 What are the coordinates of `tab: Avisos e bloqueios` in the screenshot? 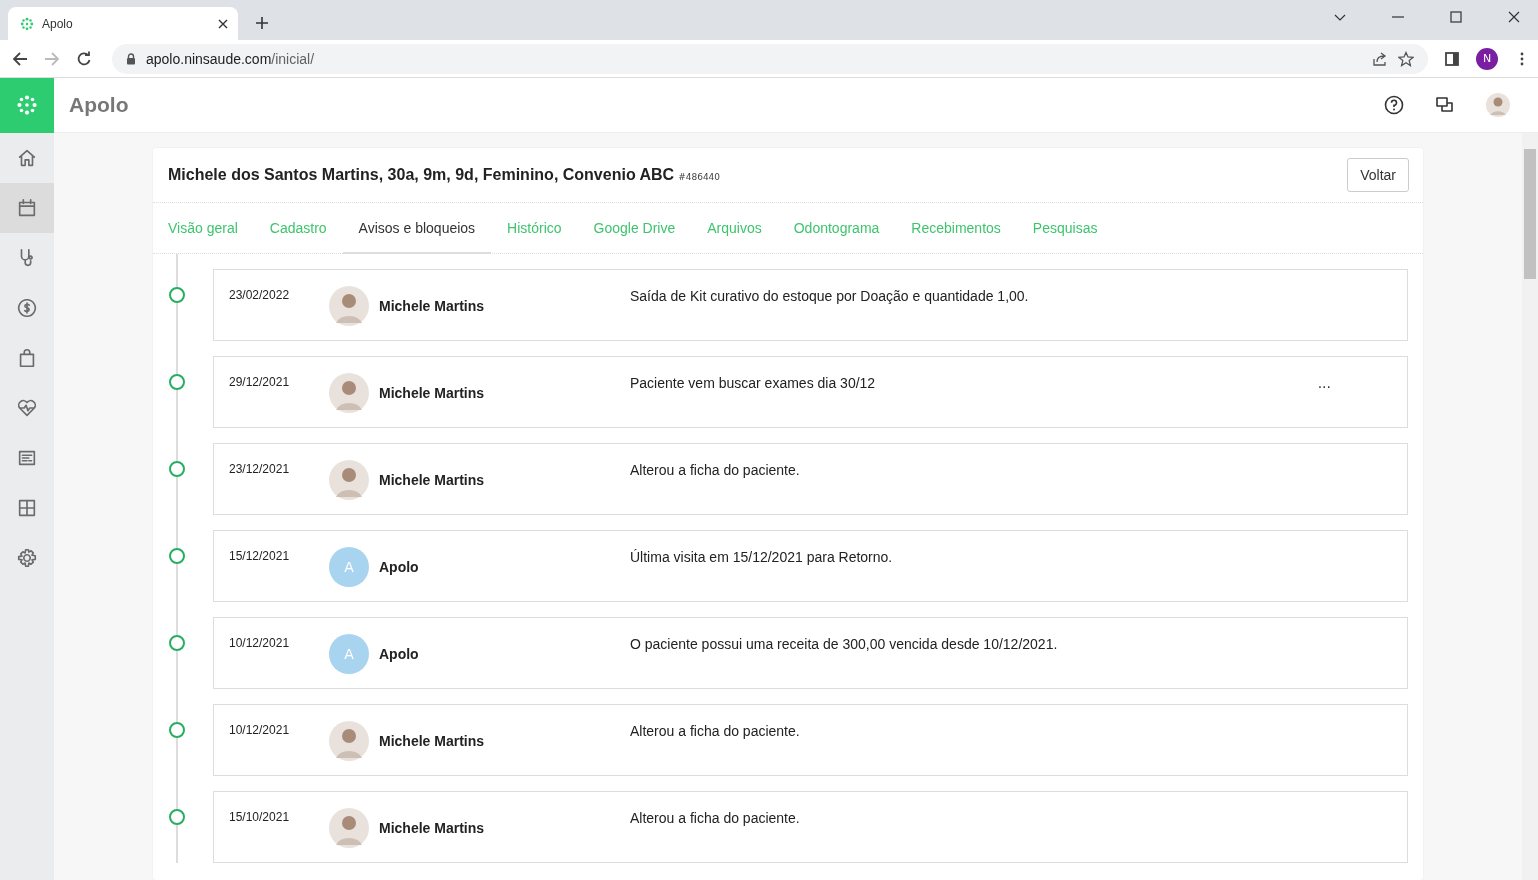 It's located at (417, 228).